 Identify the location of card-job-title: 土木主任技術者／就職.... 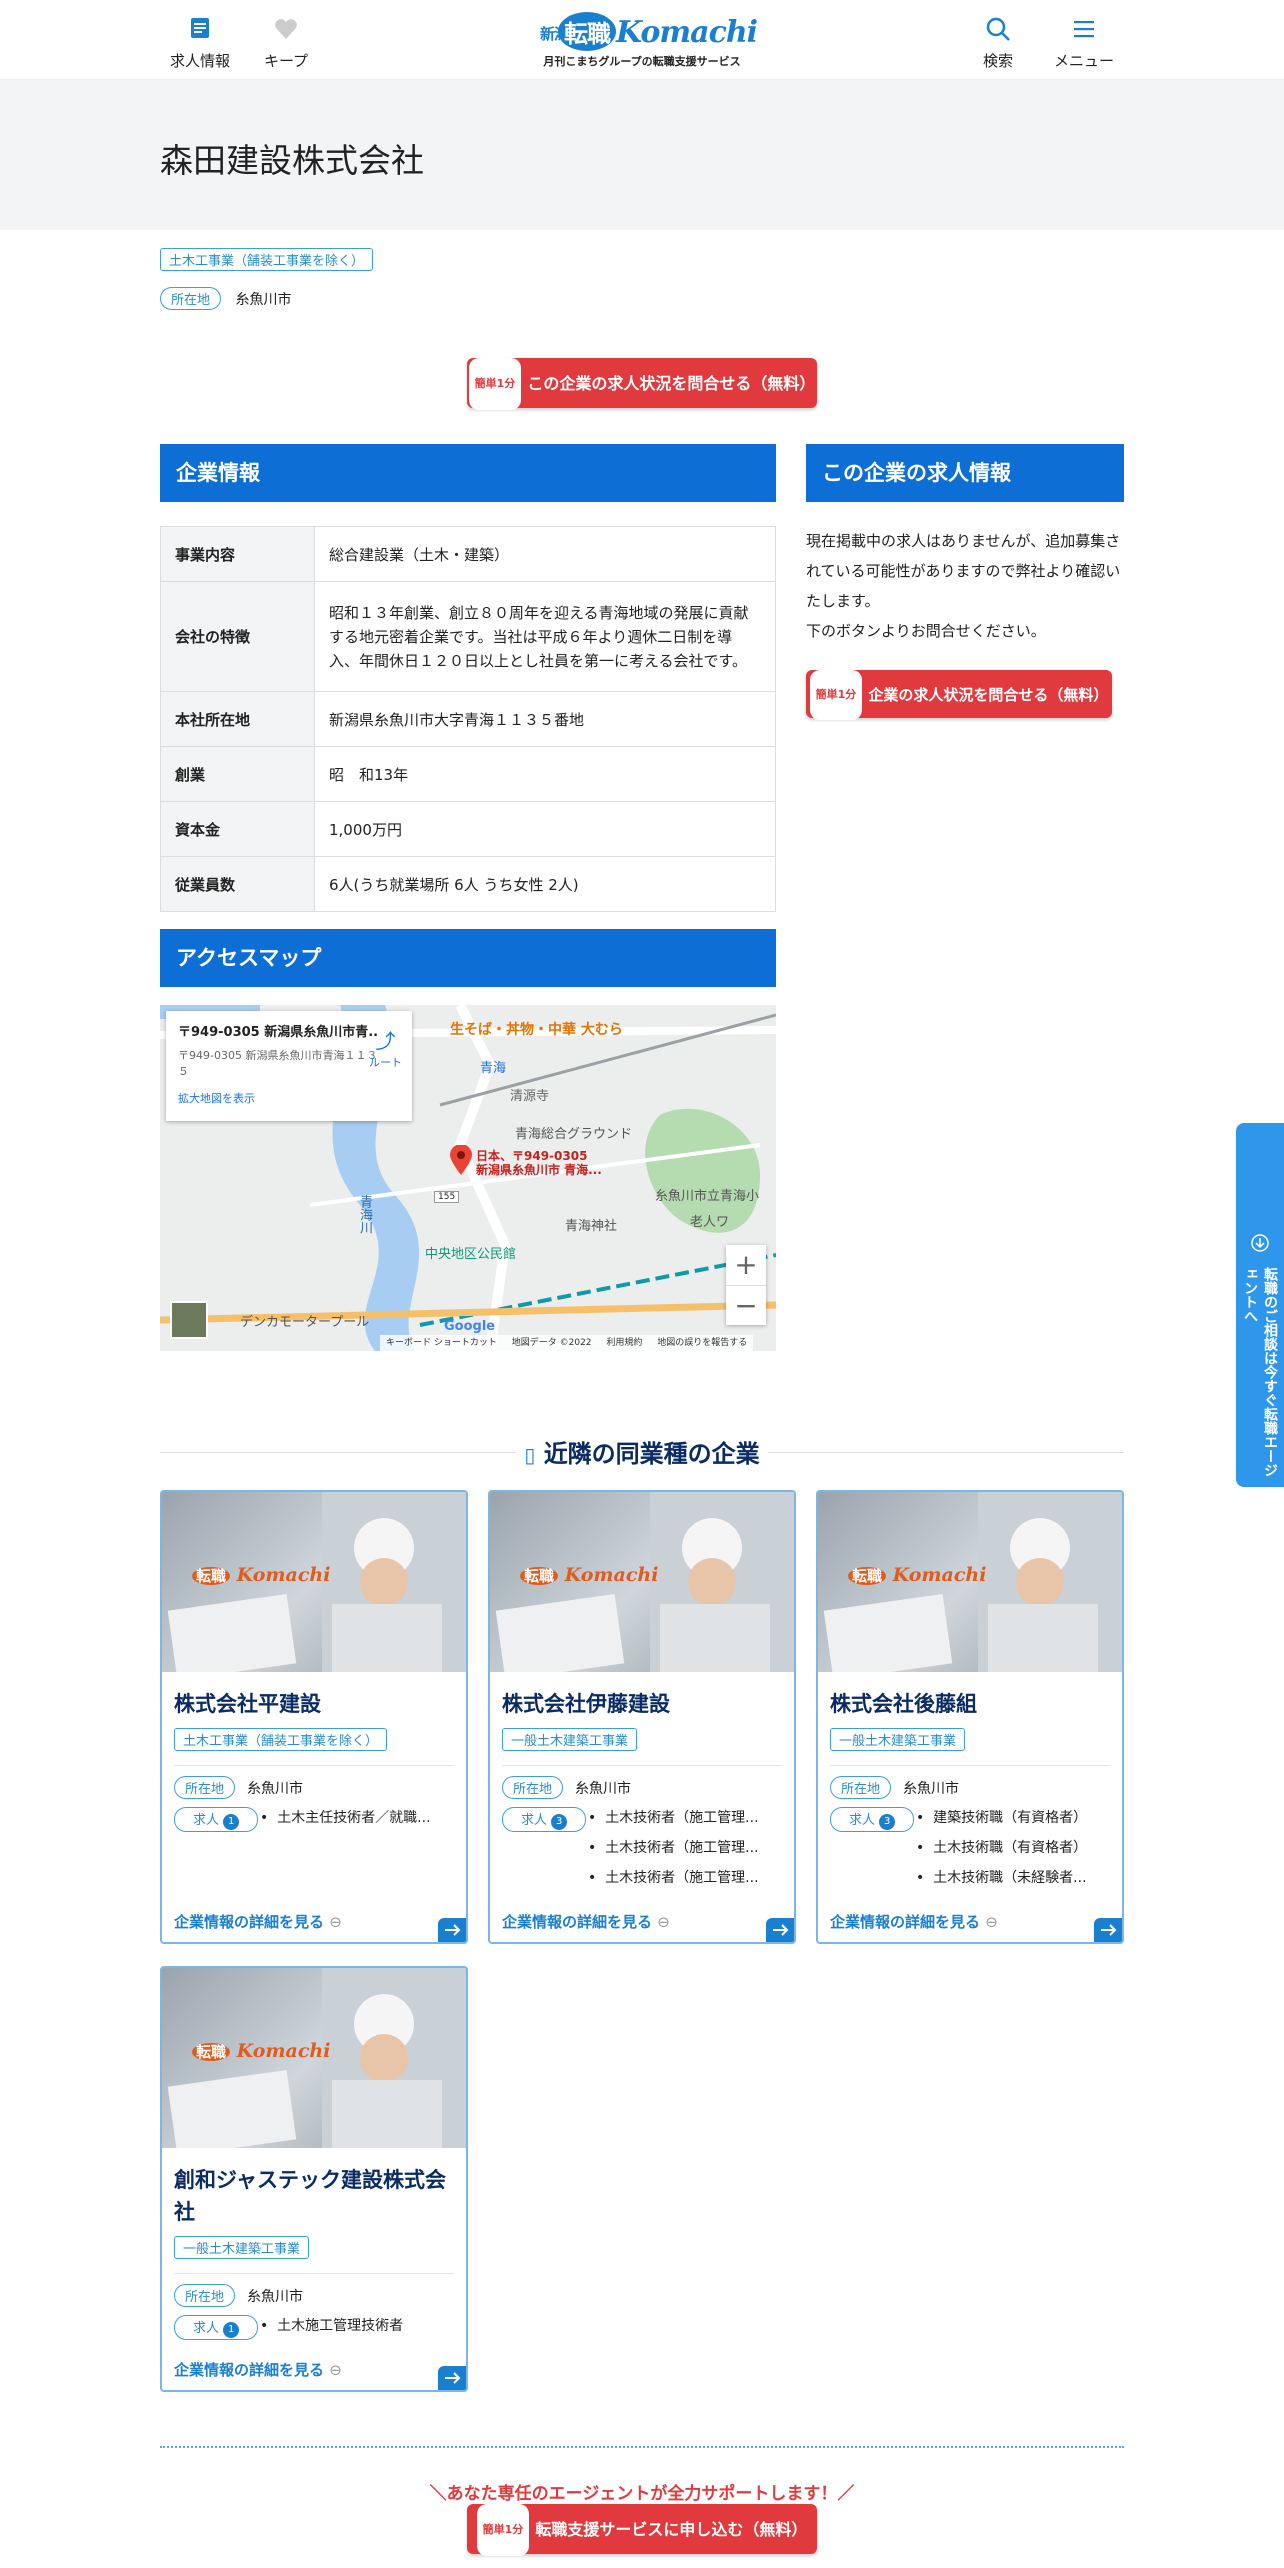
(354, 1818).